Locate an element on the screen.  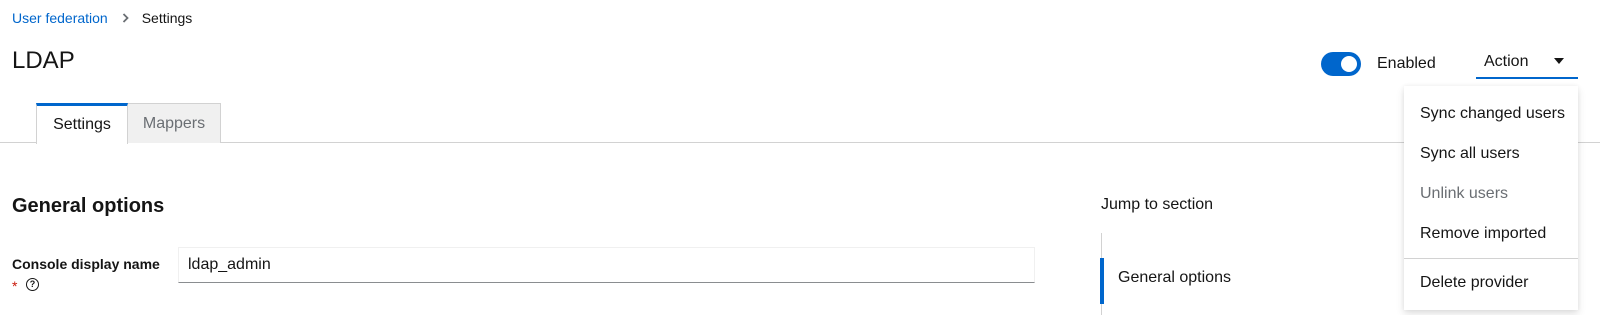
enabled-toggle is located at coordinates (1341, 64).